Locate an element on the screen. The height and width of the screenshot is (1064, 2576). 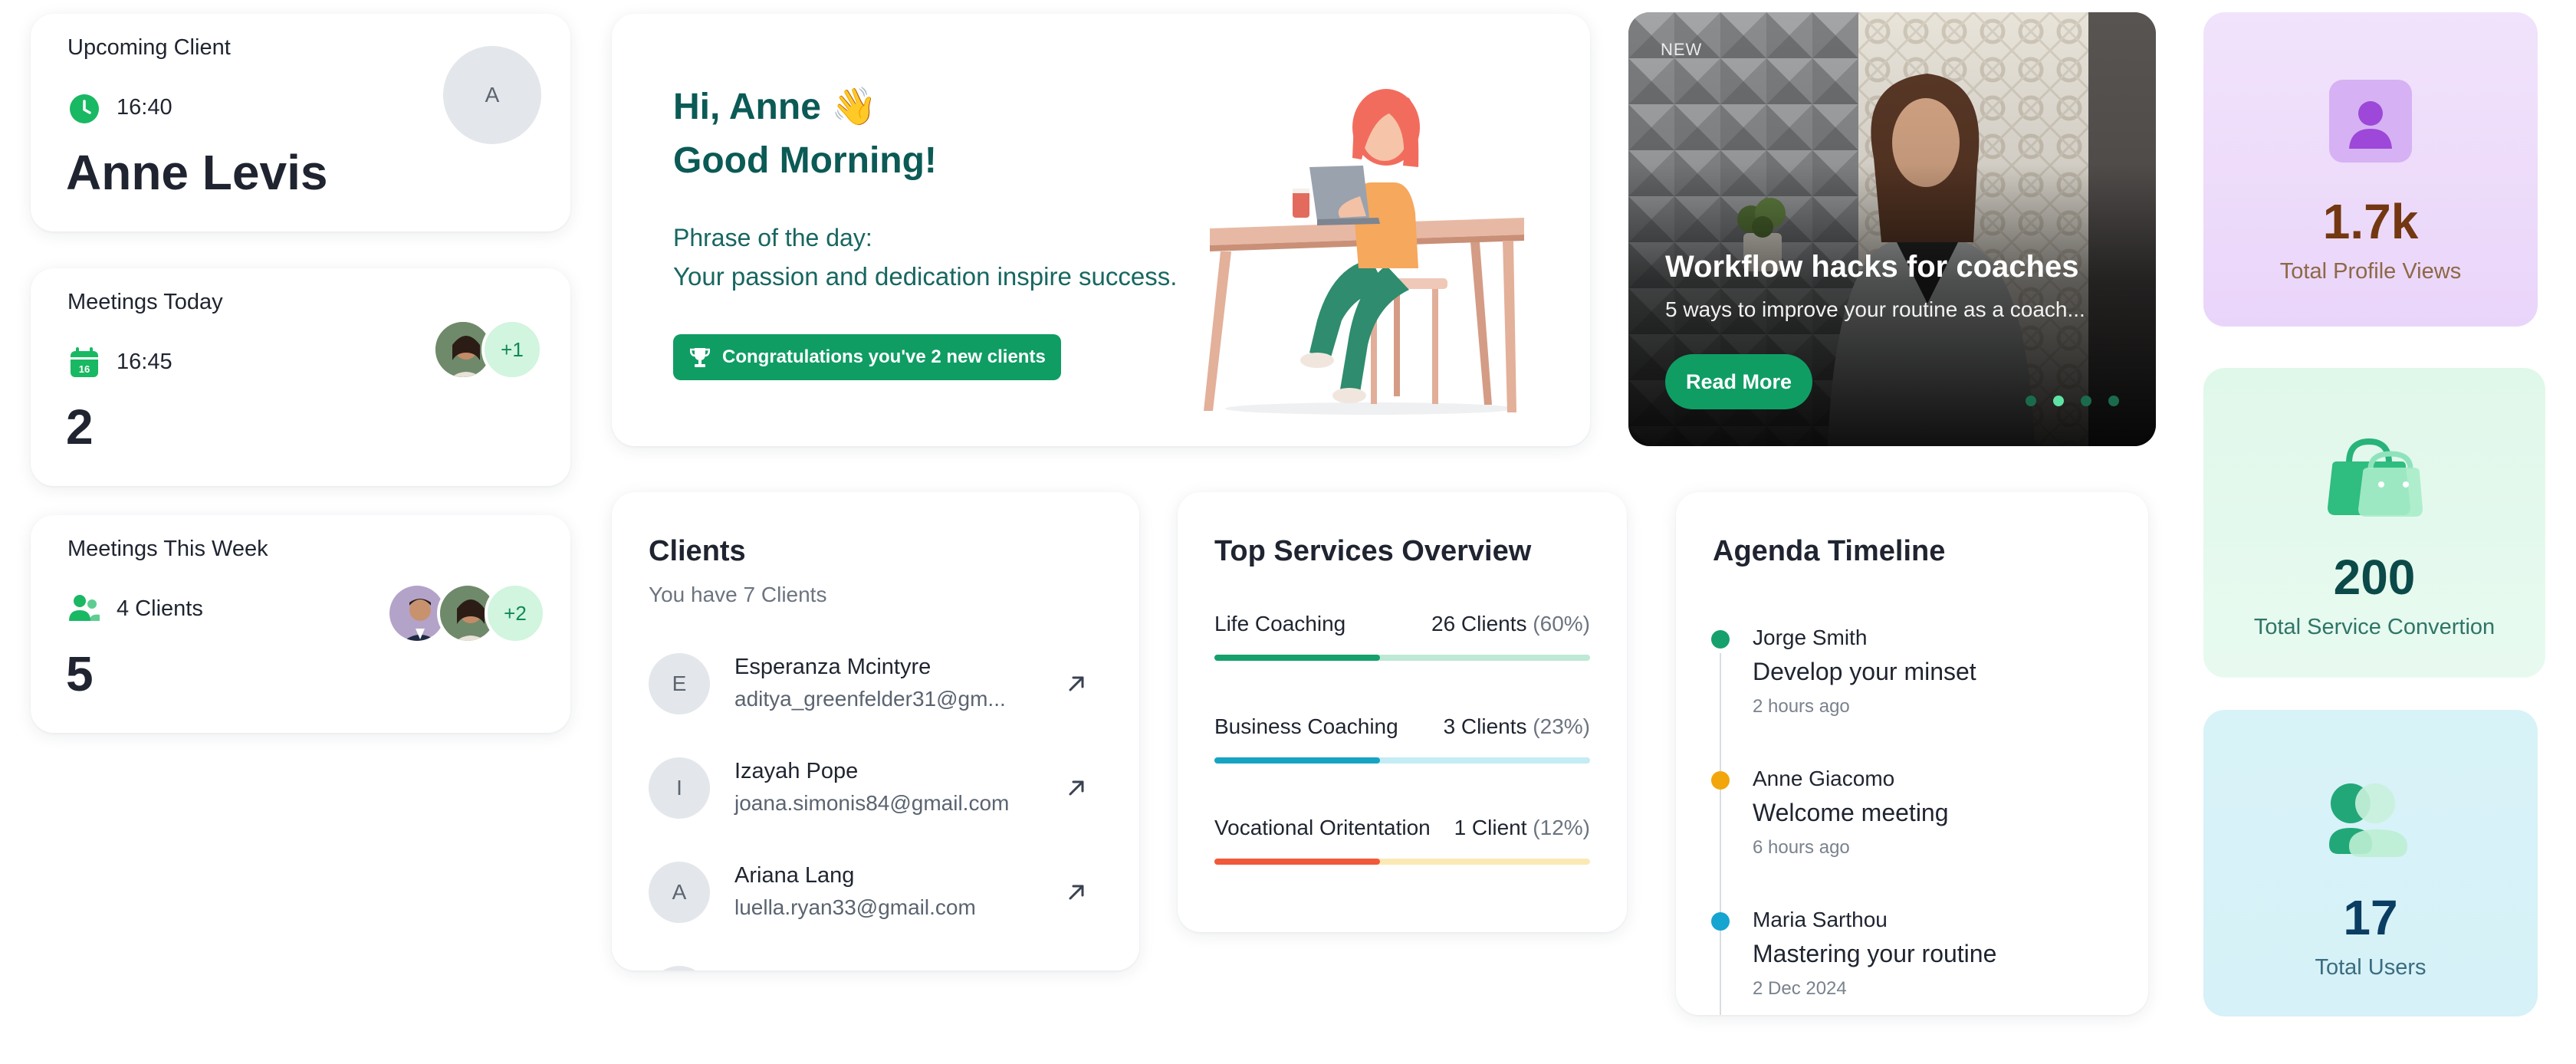
phrase-label: Phrase of the day: is located at coordinates (772, 237).